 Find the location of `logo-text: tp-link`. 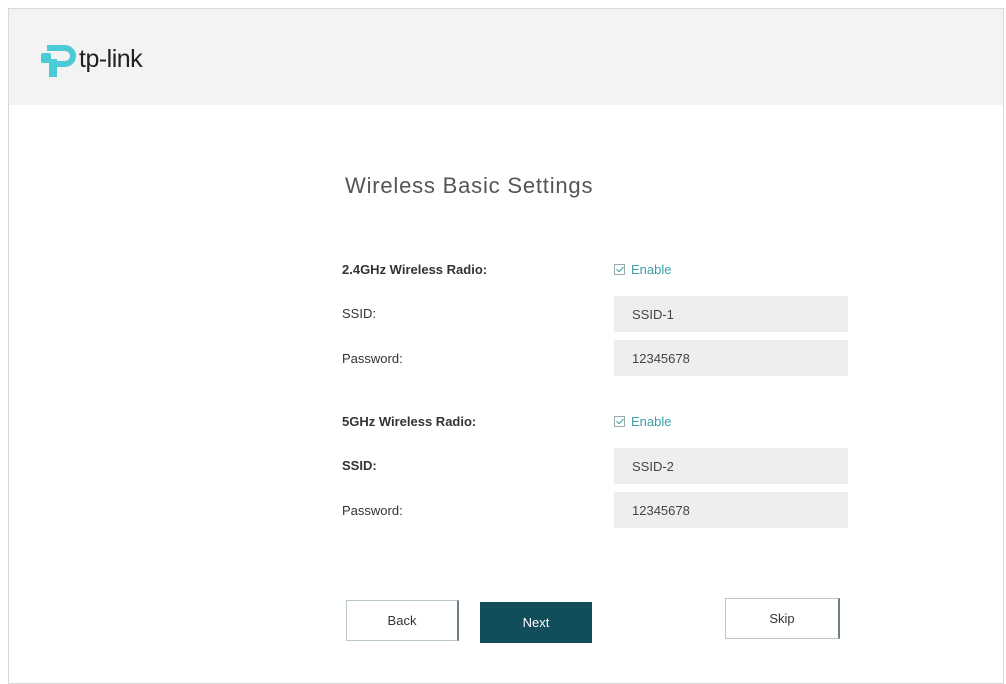

logo-text: tp-link is located at coordinates (111, 58).